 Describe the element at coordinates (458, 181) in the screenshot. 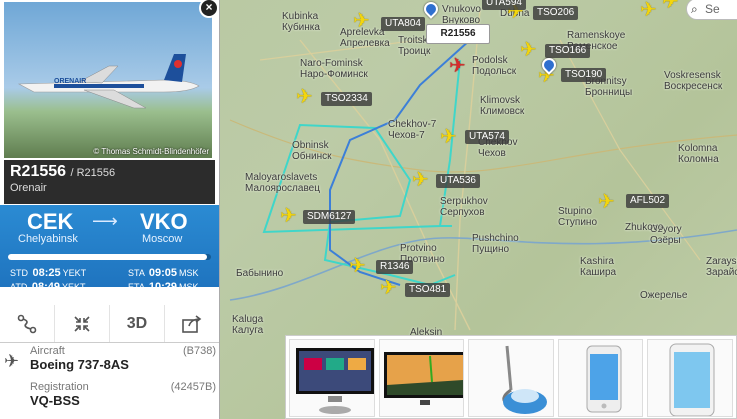

I see `flight-label: UTA536` at that location.